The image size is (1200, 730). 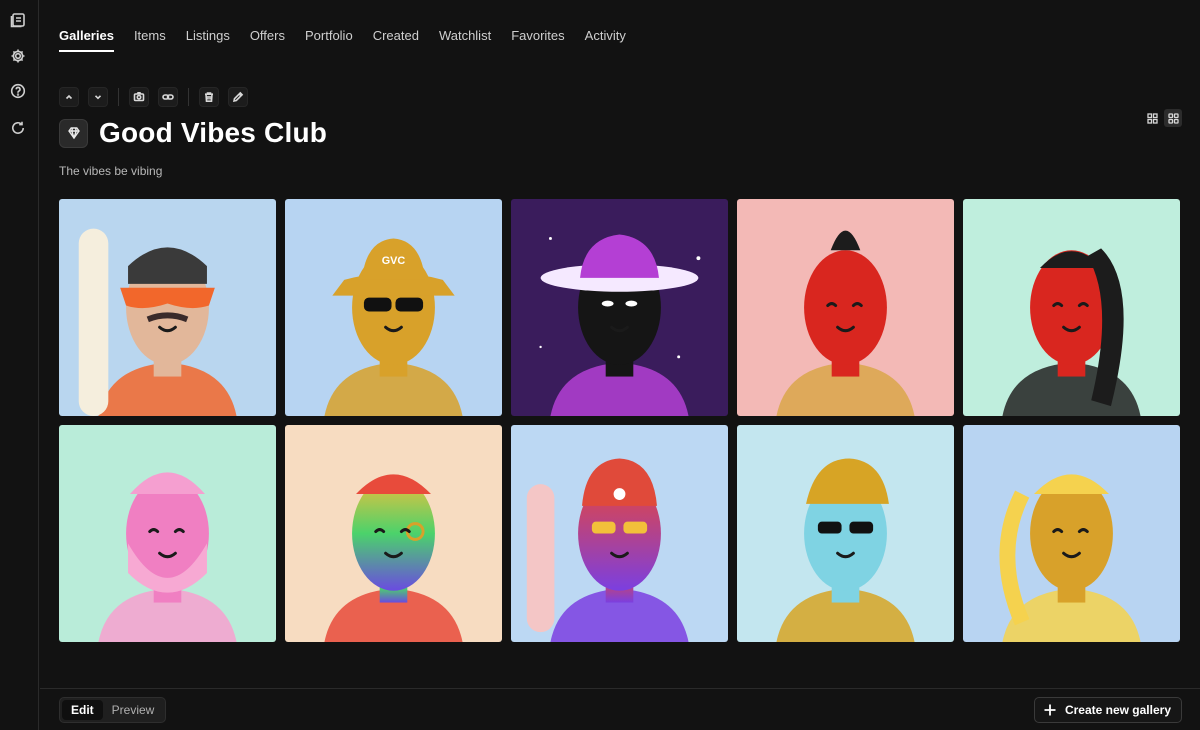 I want to click on sidebar, so click(x=19, y=365).